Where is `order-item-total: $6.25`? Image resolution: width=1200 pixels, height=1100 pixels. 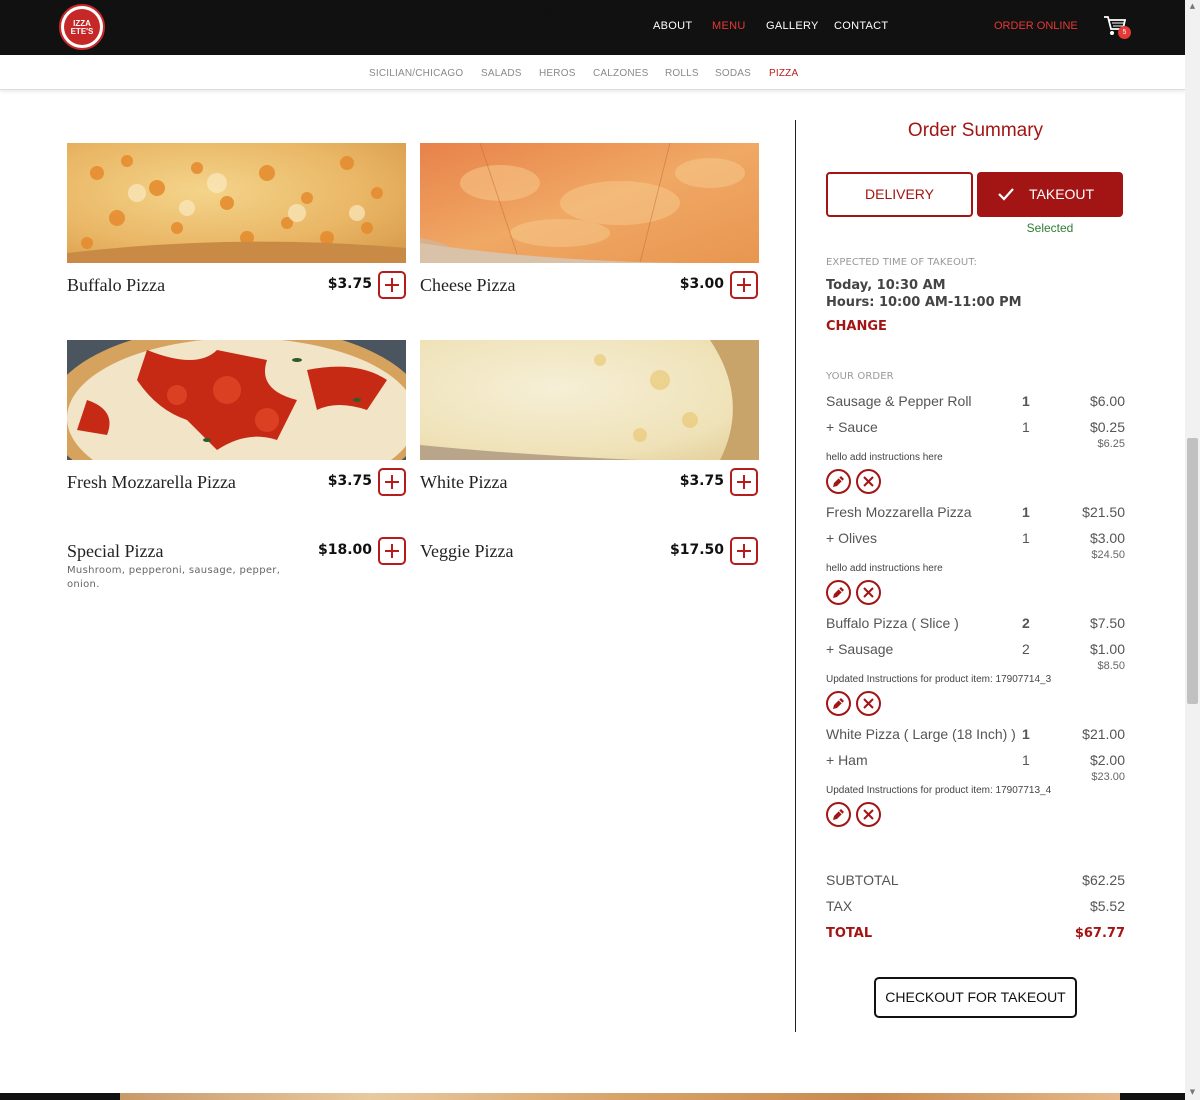
order-item-total: $6.25 is located at coordinates (1111, 444).